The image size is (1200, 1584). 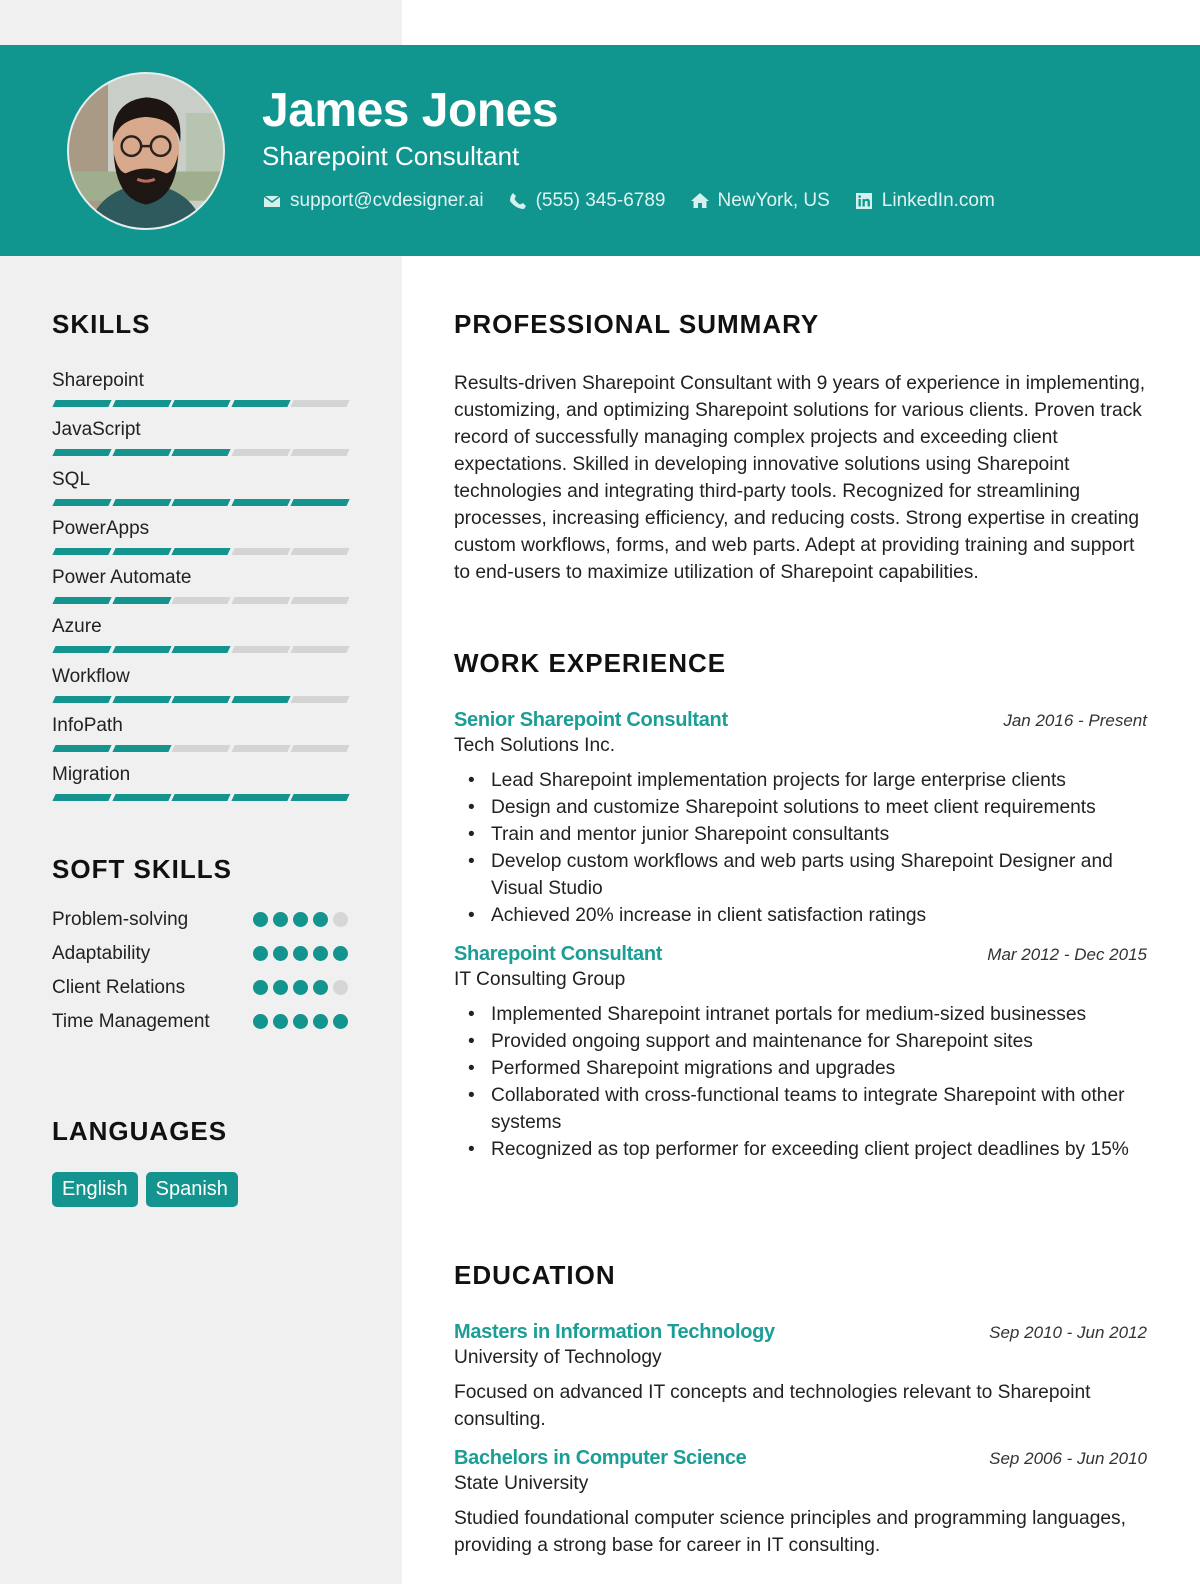 What do you see at coordinates (77, 627) in the screenshot?
I see `skill-name: Azure` at bounding box center [77, 627].